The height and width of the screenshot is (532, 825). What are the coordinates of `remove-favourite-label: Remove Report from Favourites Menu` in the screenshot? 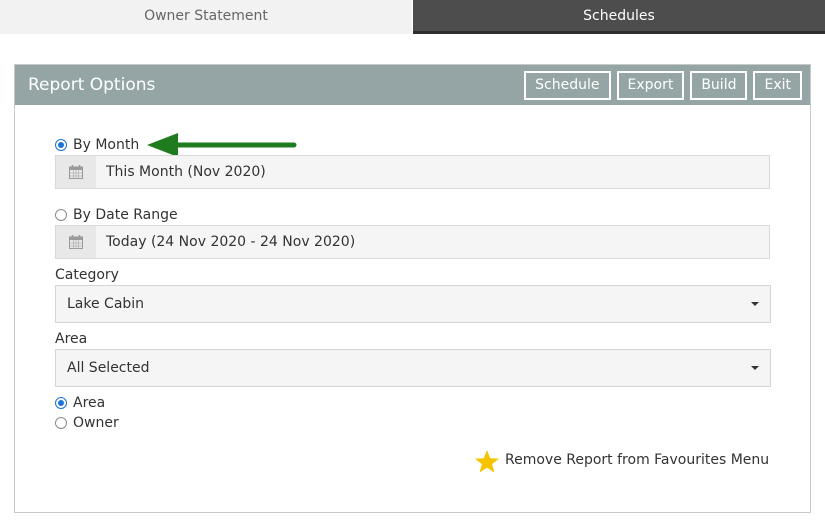 It's located at (637, 460).